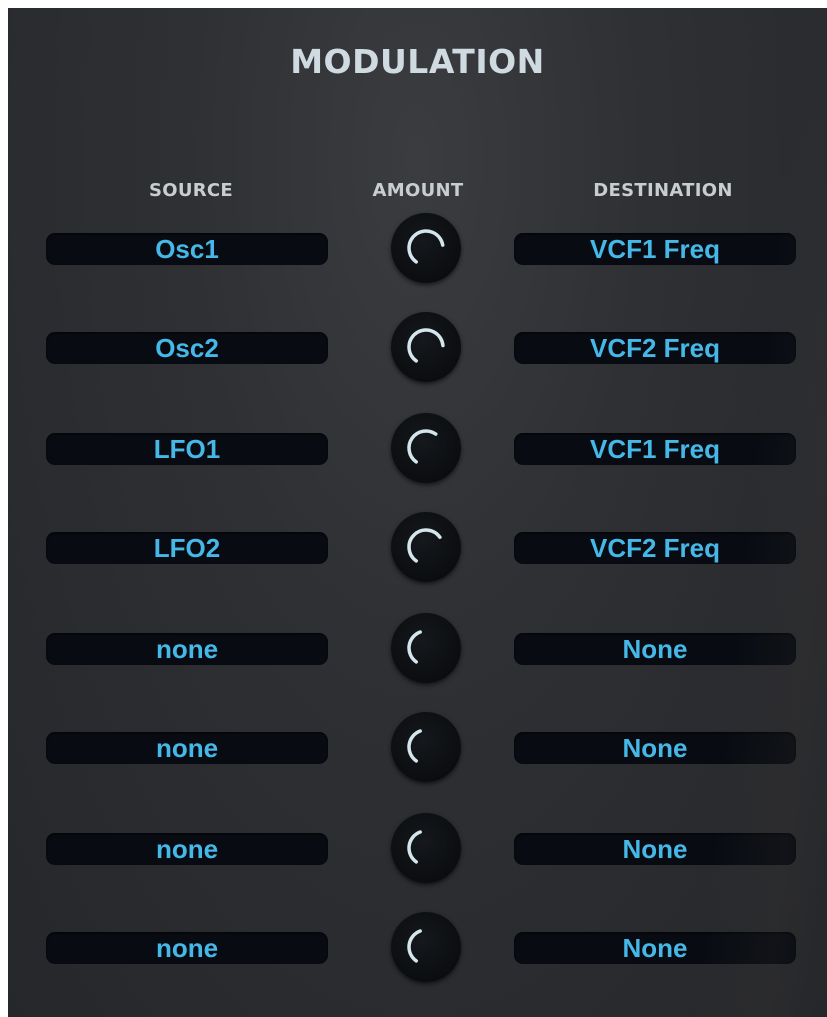  I want to click on mod-row-7: none None, so click(417, 848).